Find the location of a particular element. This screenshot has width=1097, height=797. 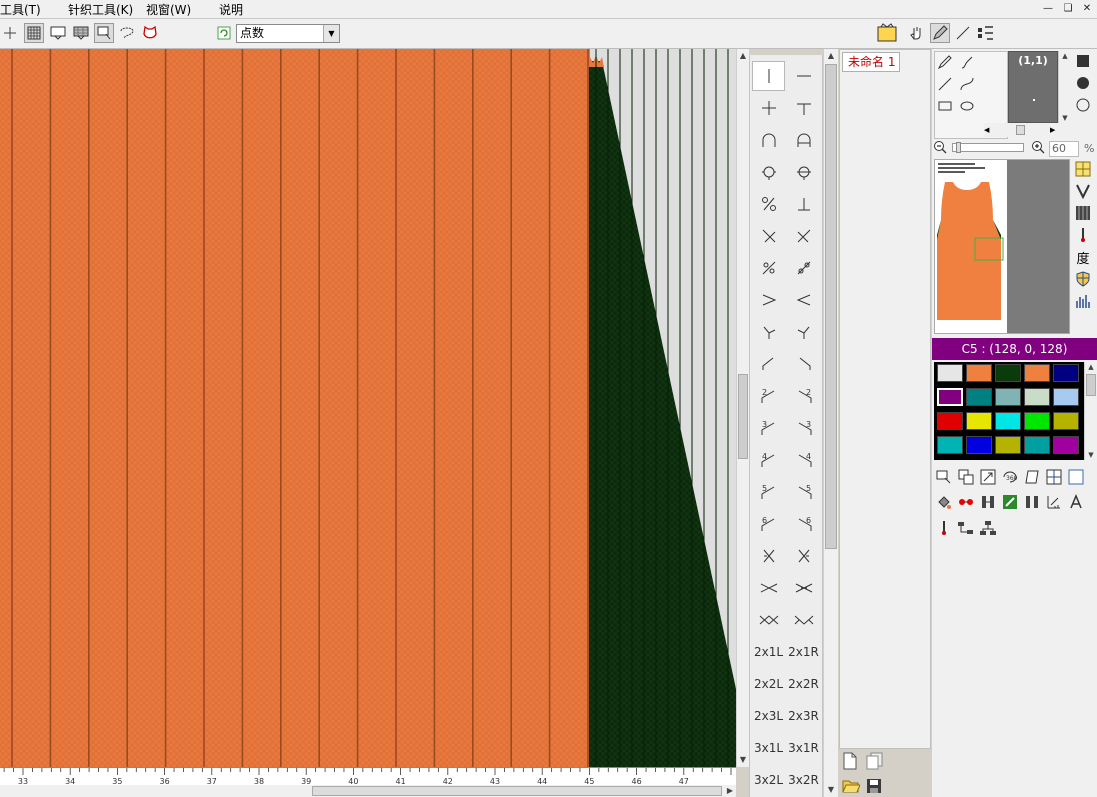

color-picker-icon is located at coordinates (887, 33).